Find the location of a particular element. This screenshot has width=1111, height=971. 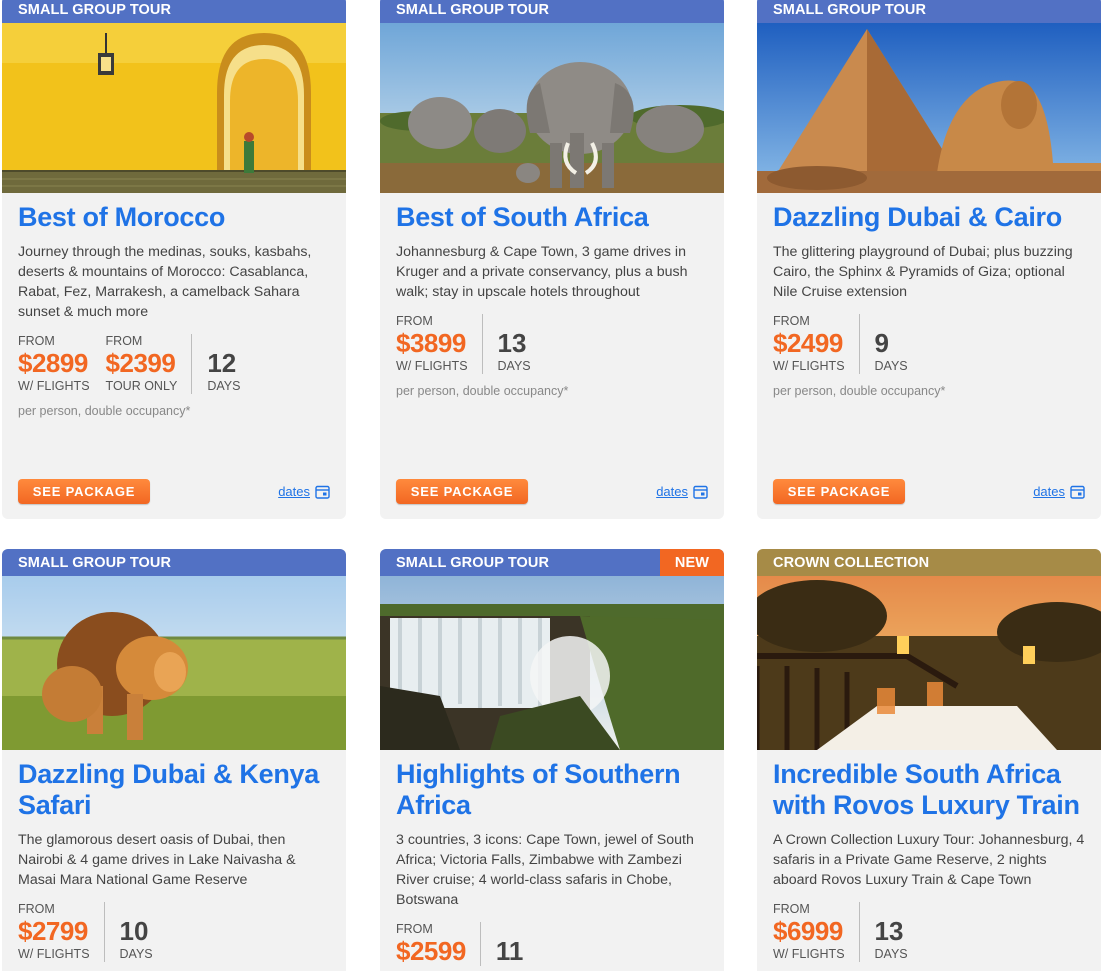

ribbon-label: CROWN COLLECTION is located at coordinates (851, 562).